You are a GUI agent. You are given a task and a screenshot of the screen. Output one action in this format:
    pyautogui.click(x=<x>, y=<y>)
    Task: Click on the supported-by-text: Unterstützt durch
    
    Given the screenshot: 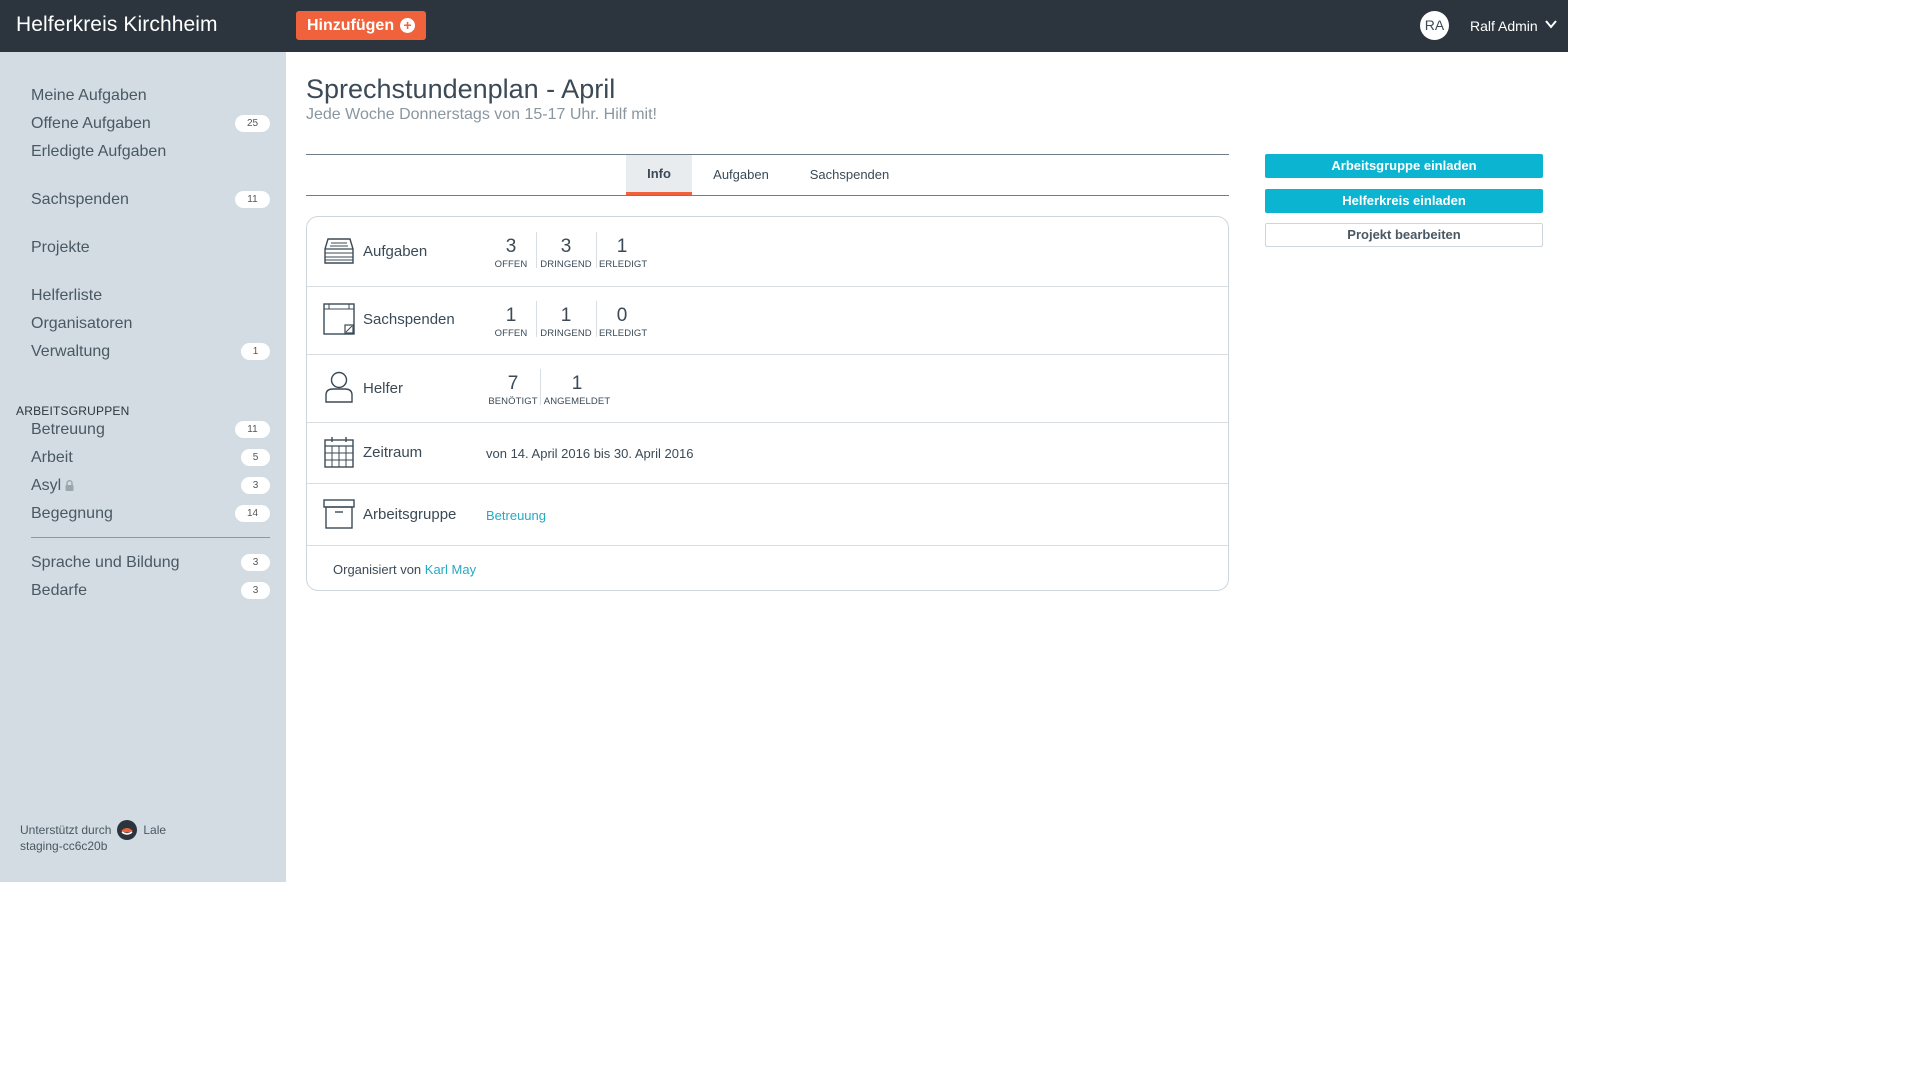 What is the action you would take?
    pyautogui.click(x=66, y=830)
    